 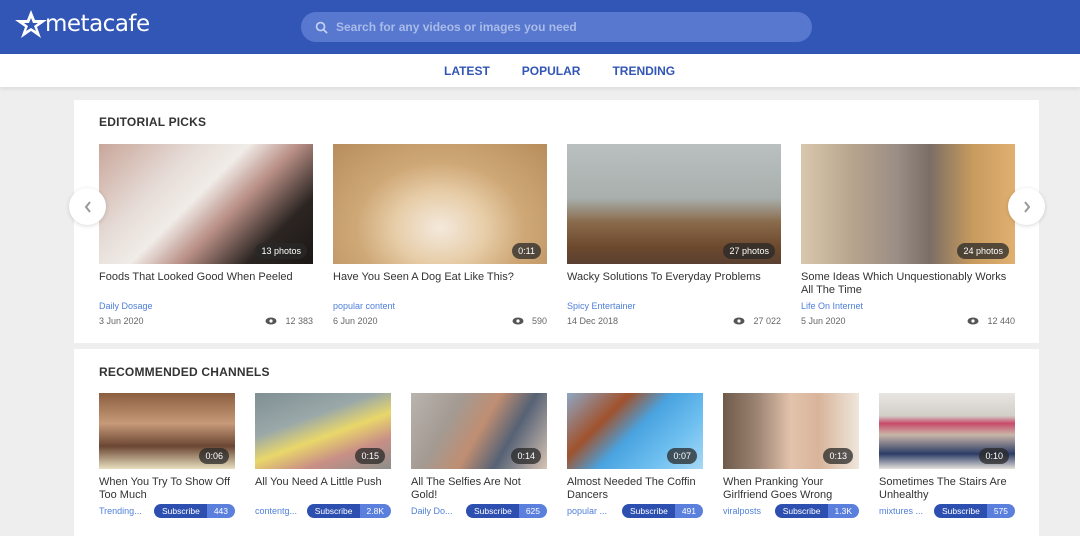 I want to click on photo-count-badge: 24 photos, so click(x=983, y=251).